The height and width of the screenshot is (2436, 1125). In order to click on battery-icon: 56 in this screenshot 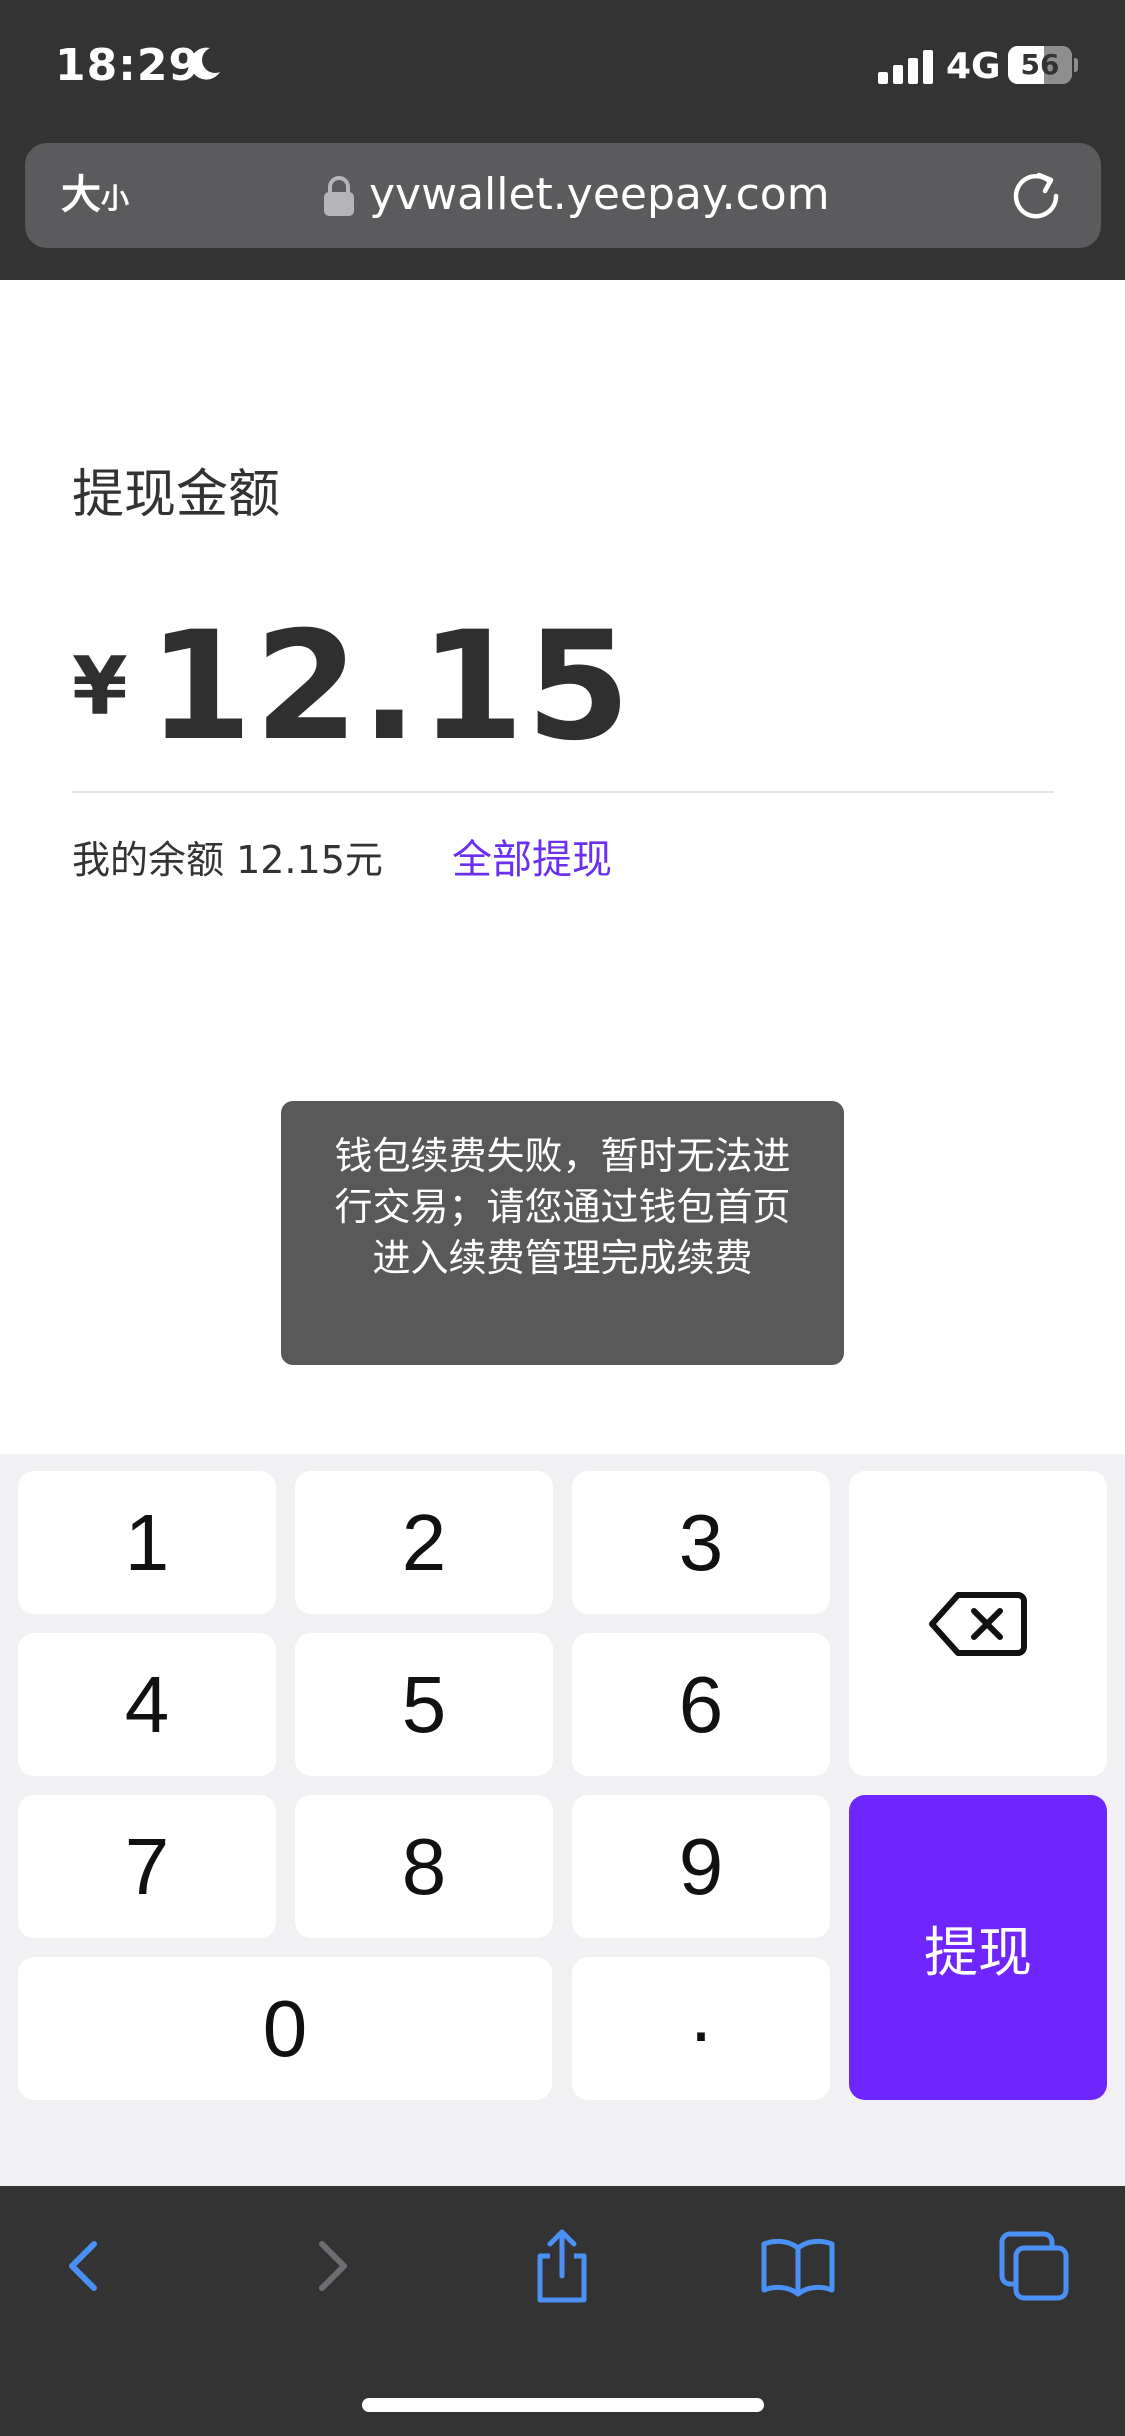, I will do `click(1043, 65)`.